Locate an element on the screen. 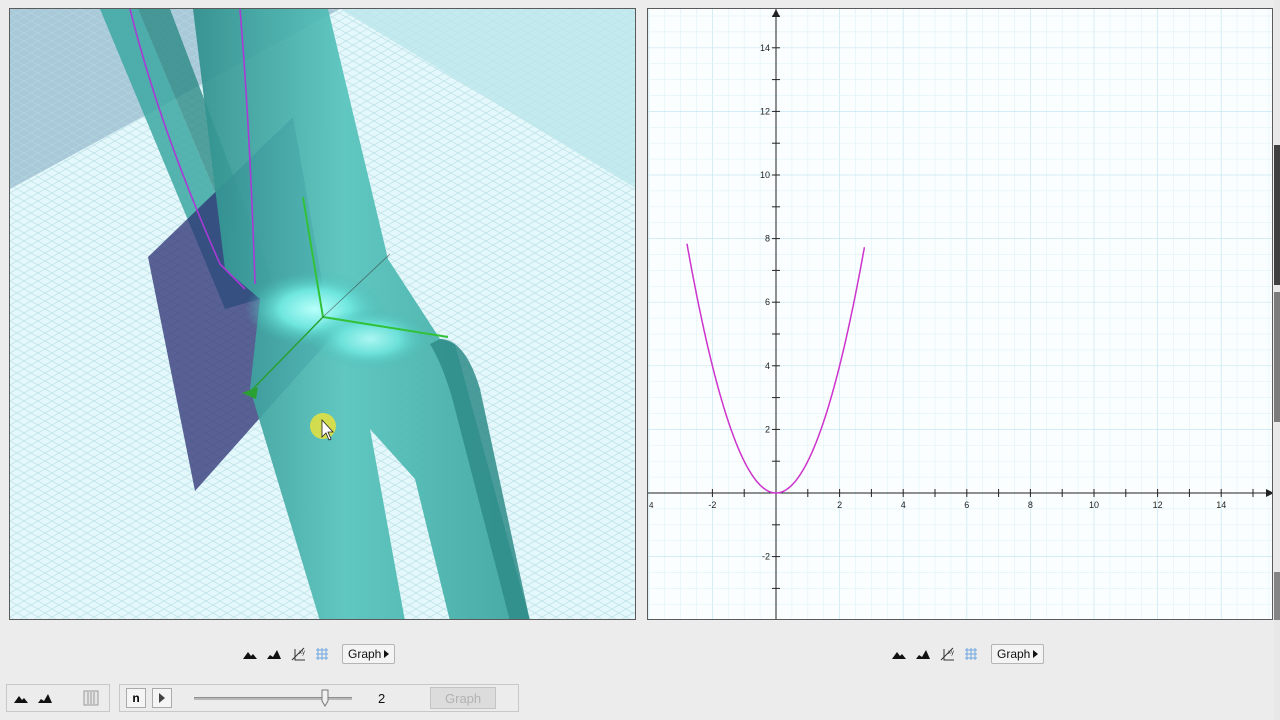 The image size is (1280, 720). x-tick-label: 10 is located at coordinates (1094, 505).